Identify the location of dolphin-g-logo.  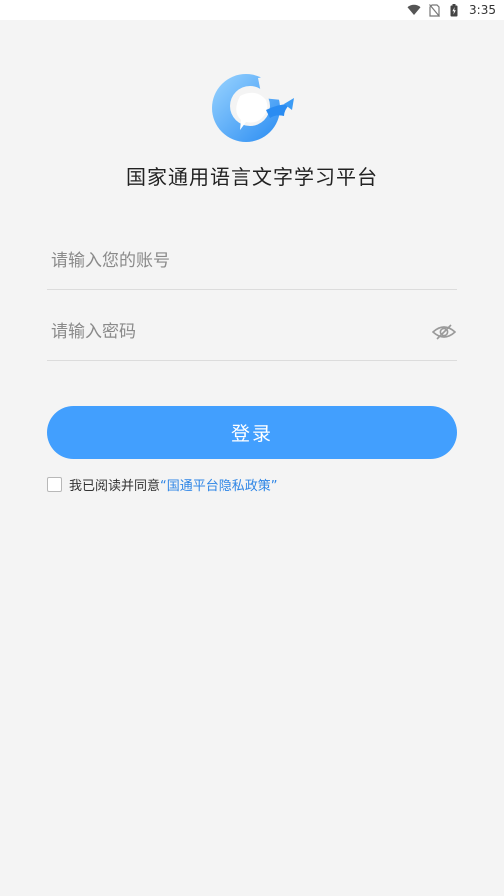
(253, 108).